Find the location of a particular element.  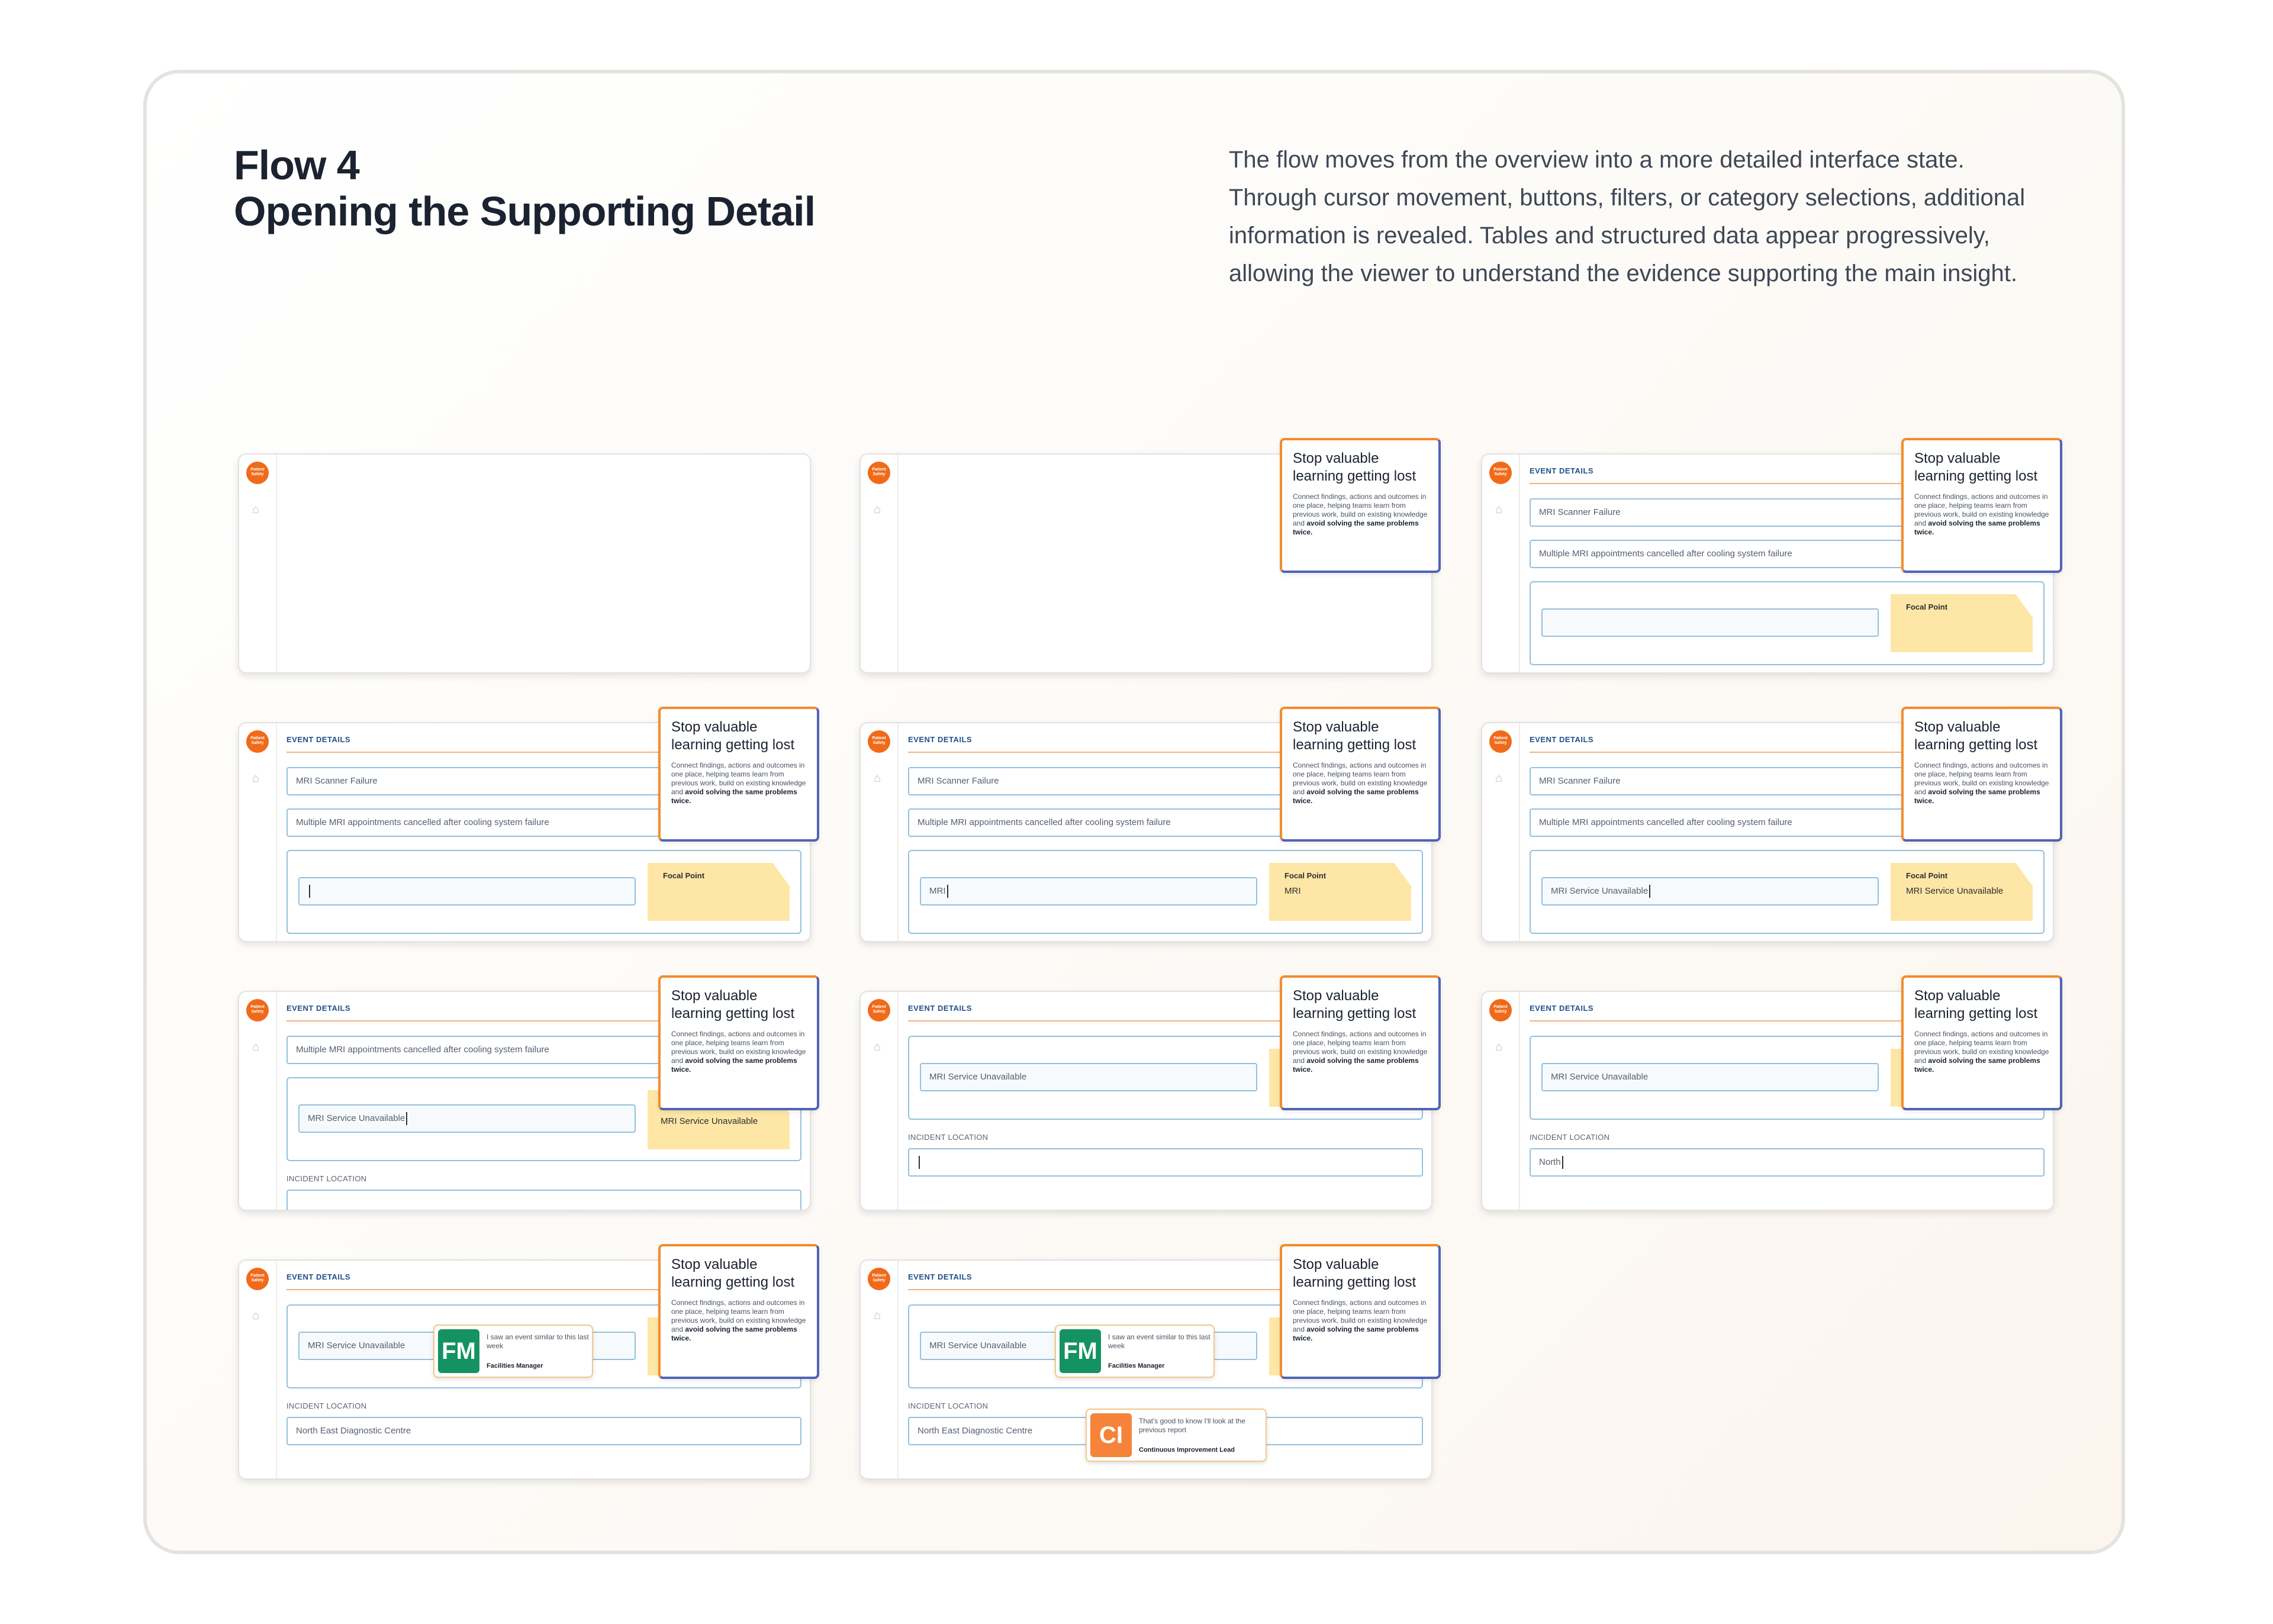

focal-point-input: MRI is located at coordinates (1088, 891).